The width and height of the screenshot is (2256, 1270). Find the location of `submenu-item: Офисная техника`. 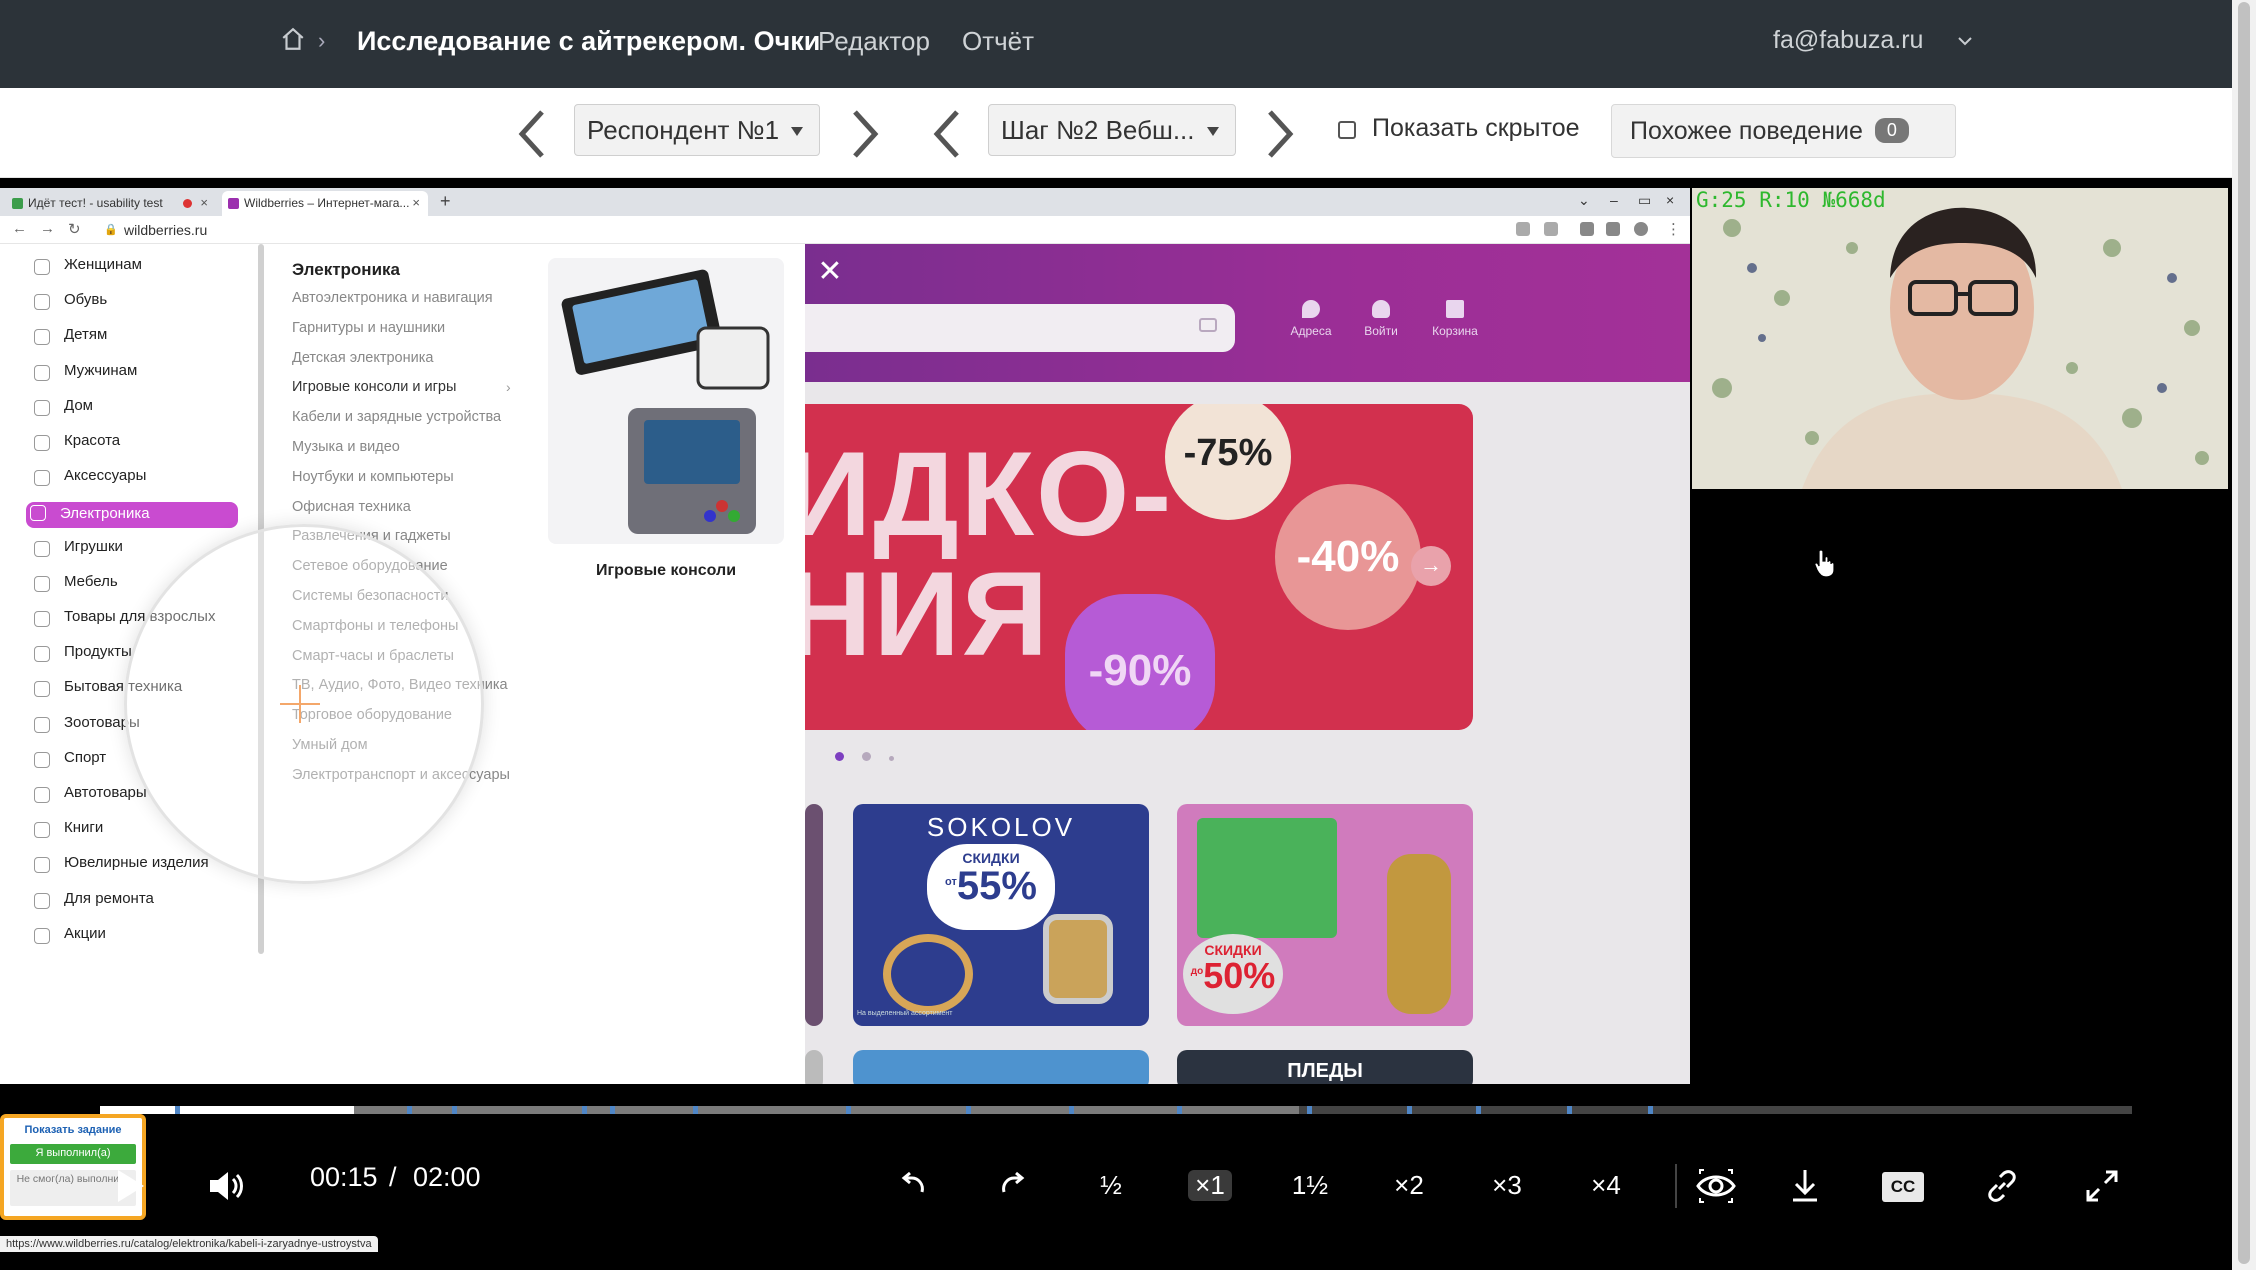

submenu-item: Офисная техника is located at coordinates (351, 507).